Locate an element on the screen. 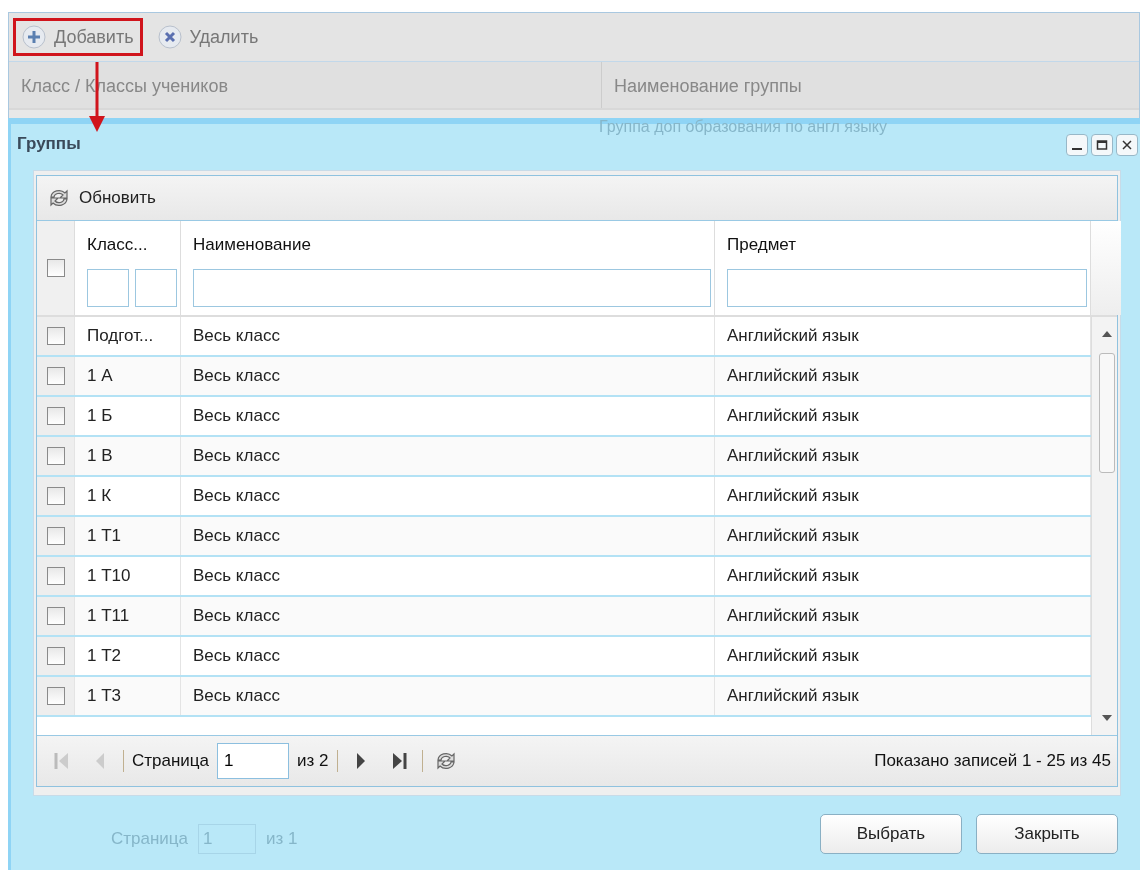 This screenshot has width=1140, height=870. records-summary: Показано записей 1 - 25 из 45 is located at coordinates (992, 761).